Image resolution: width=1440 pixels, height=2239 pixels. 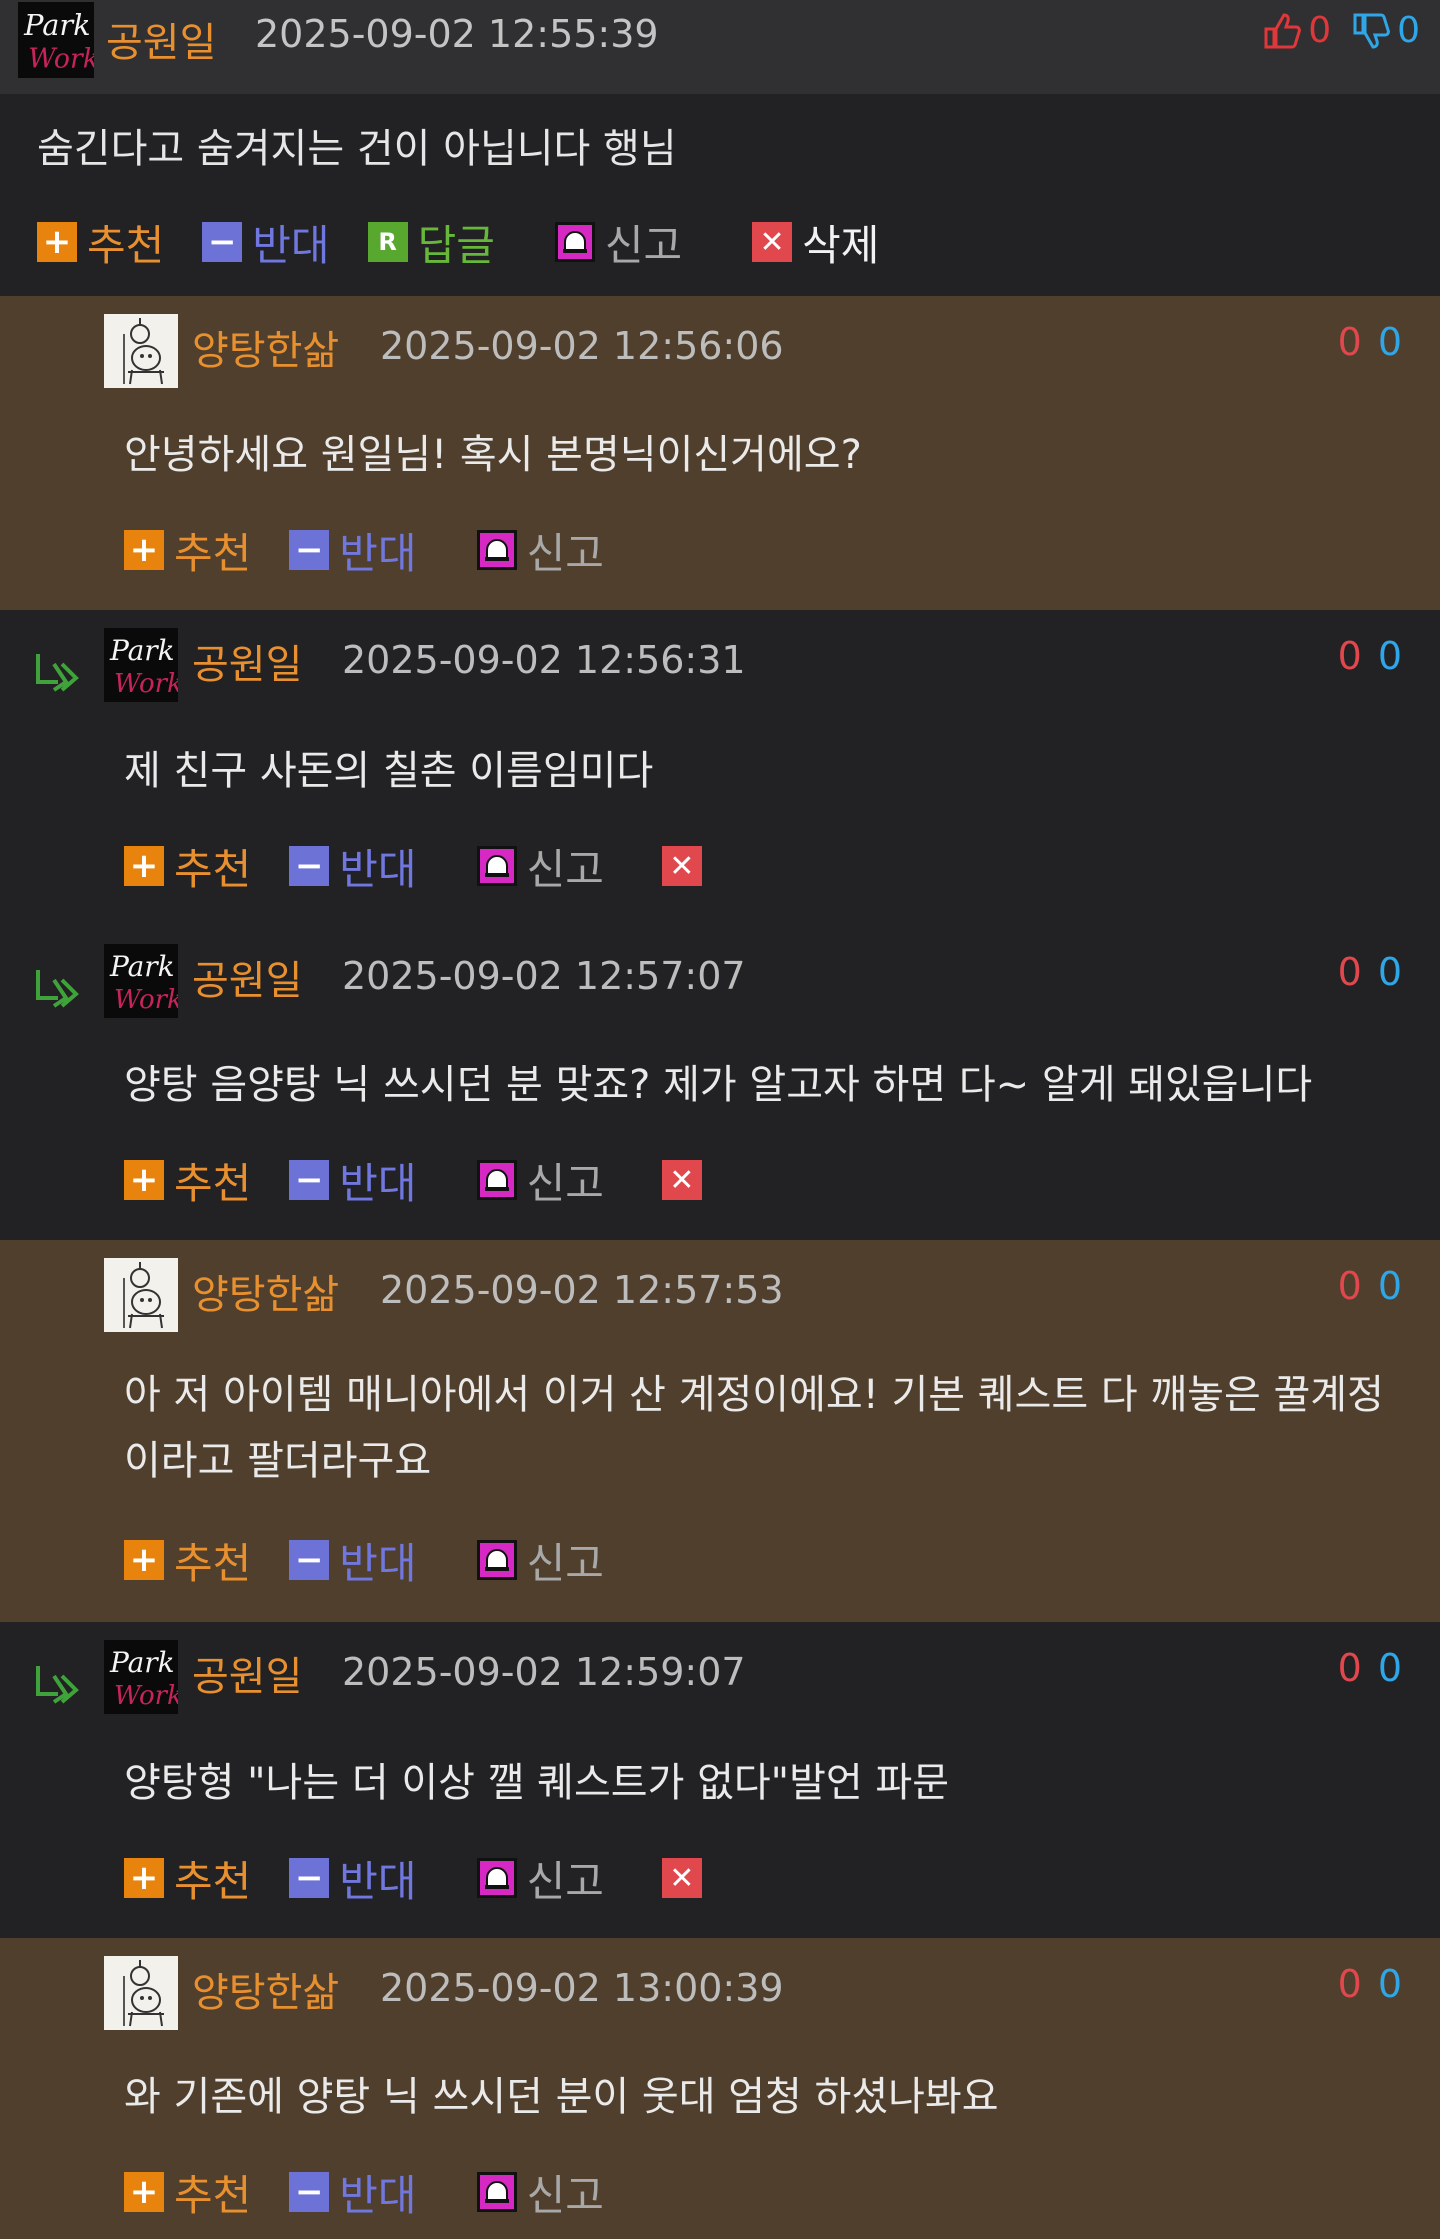 I want to click on timestamp: 2025-09-02 12:56:06, so click(x=582, y=346).